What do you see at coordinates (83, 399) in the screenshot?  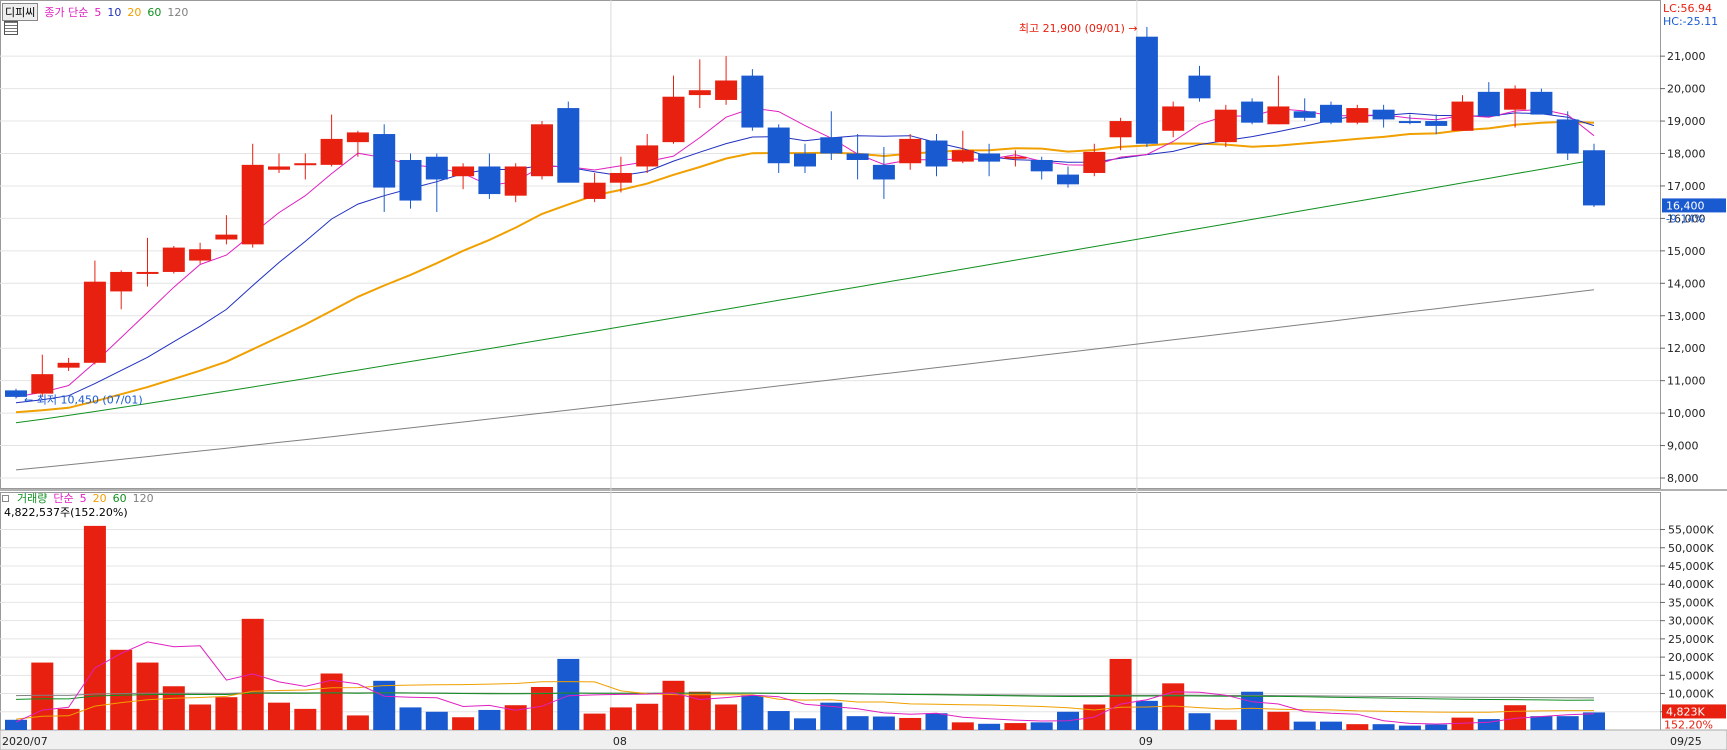 I see `low-annotation: ← 최저 10,450 (07/01)` at bounding box center [83, 399].